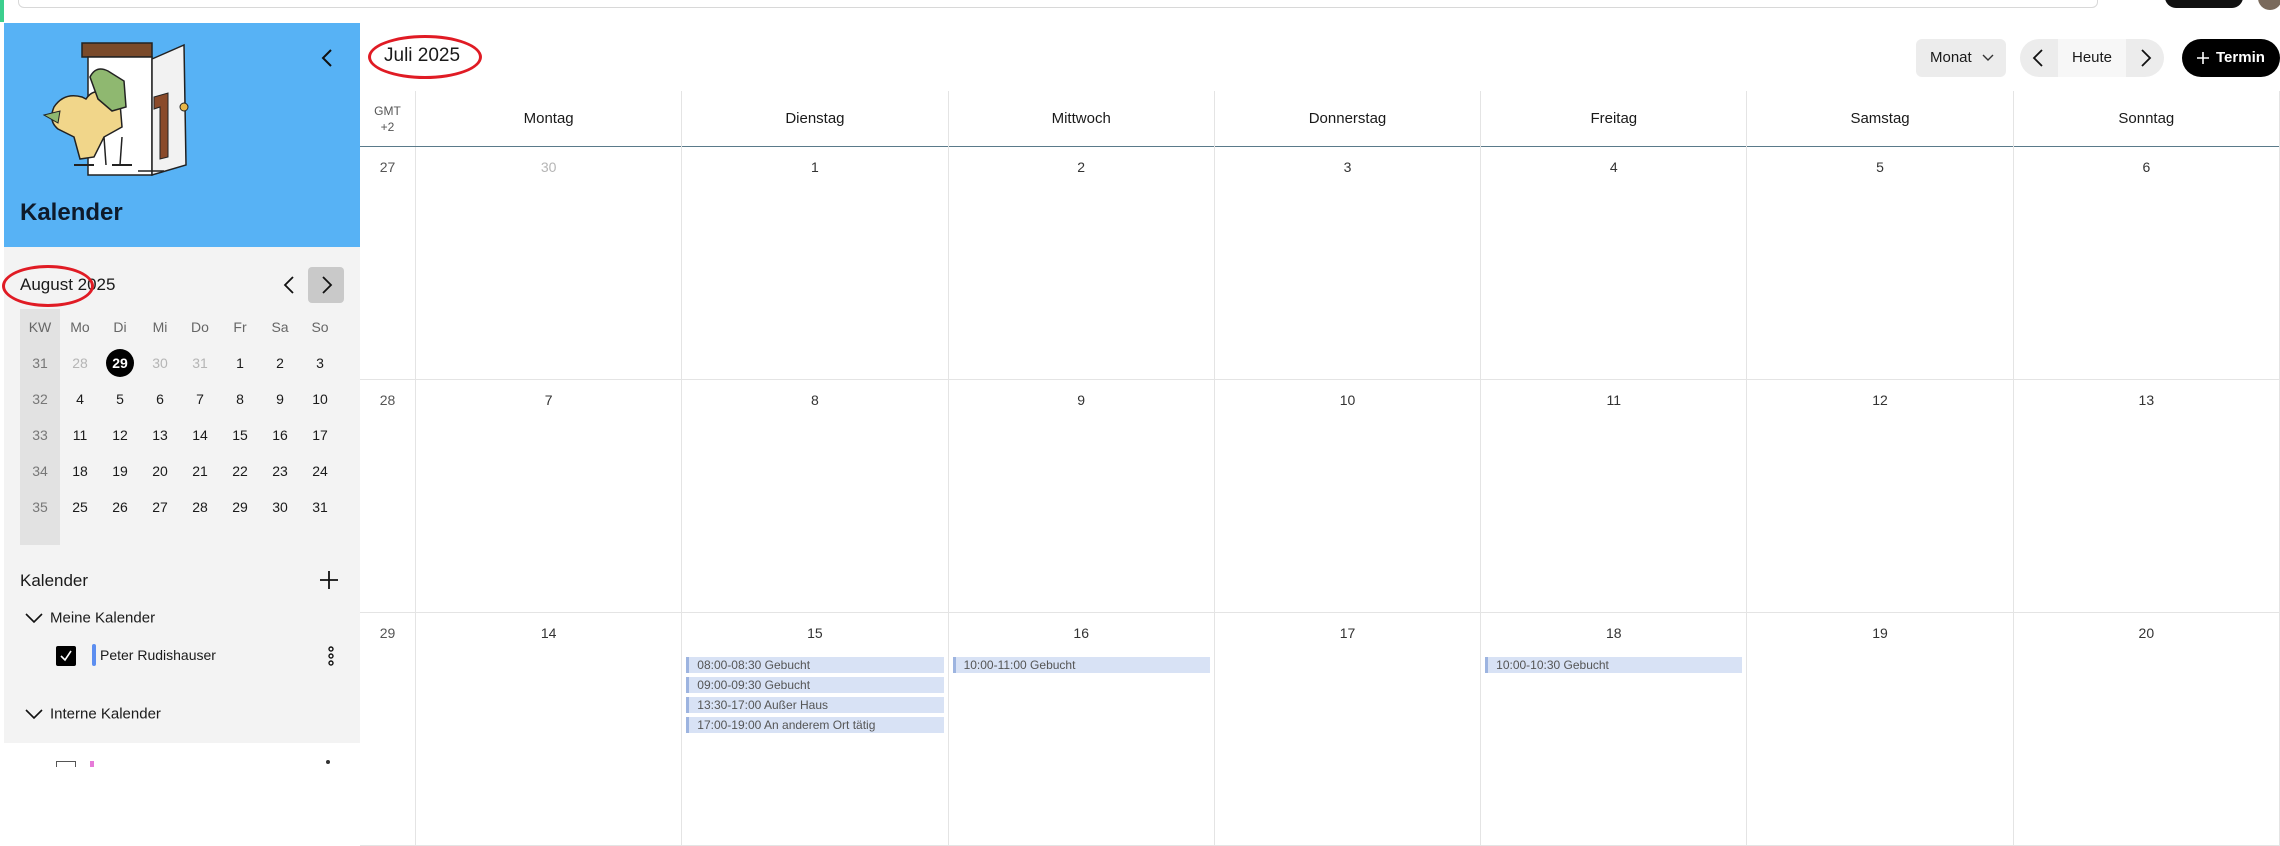  I want to click on week-number: 28, so click(388, 496).